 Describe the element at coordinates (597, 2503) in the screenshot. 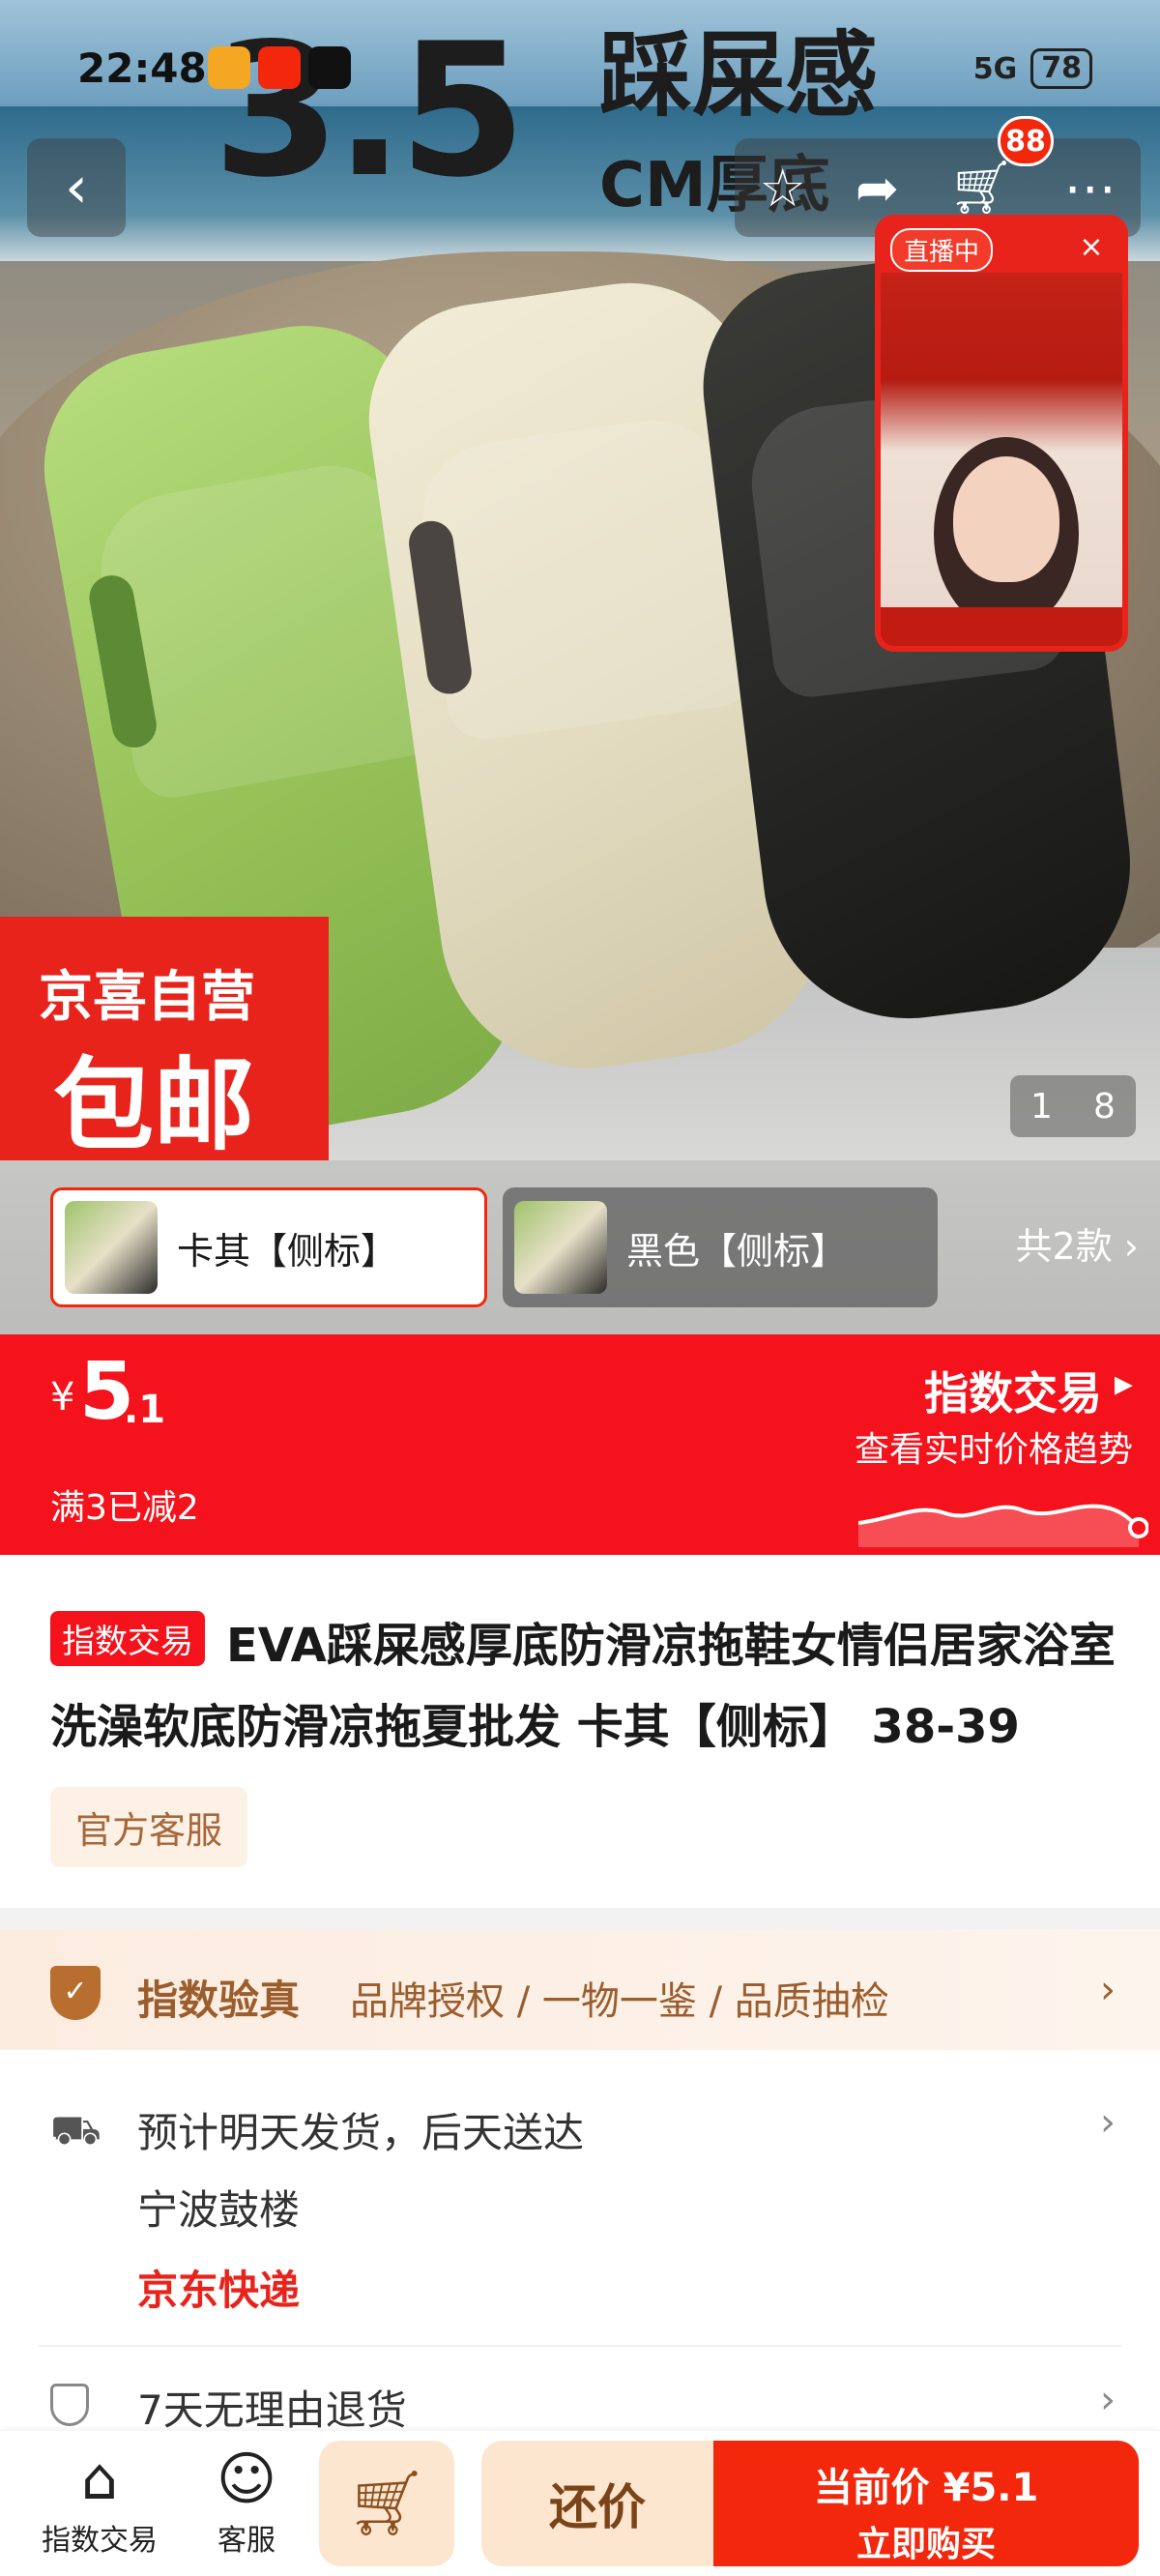

I see `bargain-button: 还价` at that location.